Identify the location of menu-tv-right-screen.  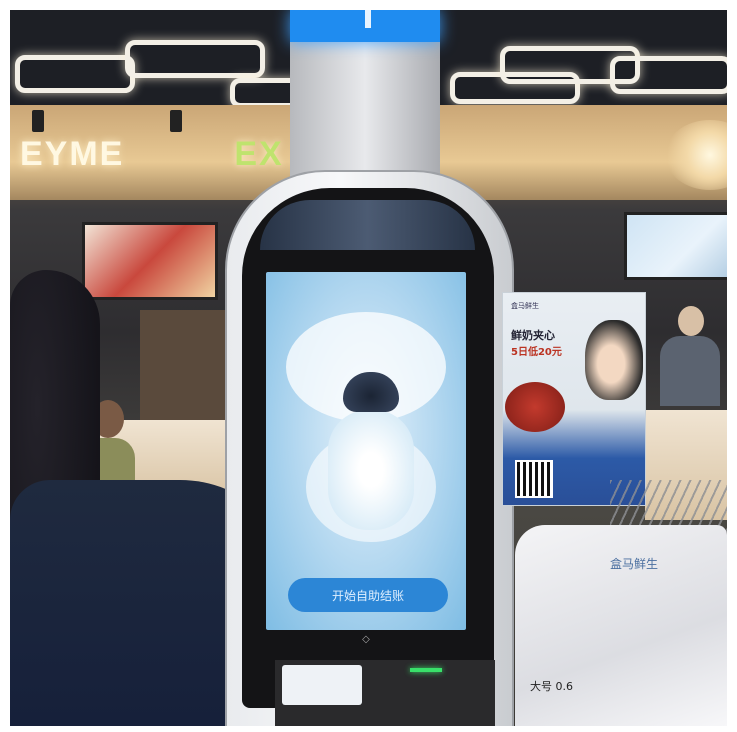
(677, 246).